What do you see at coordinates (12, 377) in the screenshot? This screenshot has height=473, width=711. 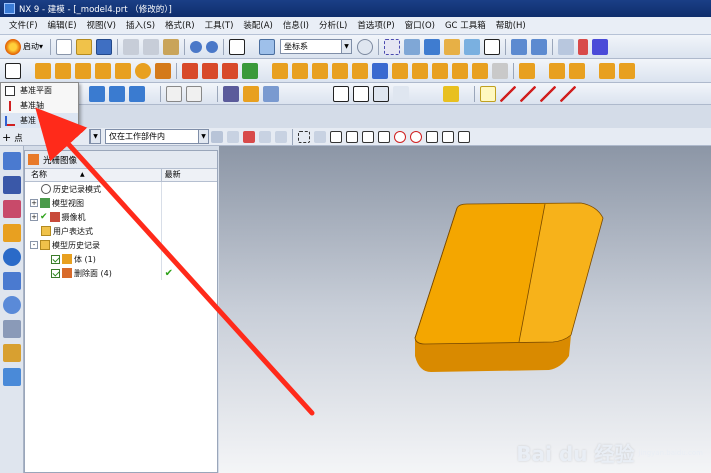 I see `roles-icon` at bounding box center [12, 377].